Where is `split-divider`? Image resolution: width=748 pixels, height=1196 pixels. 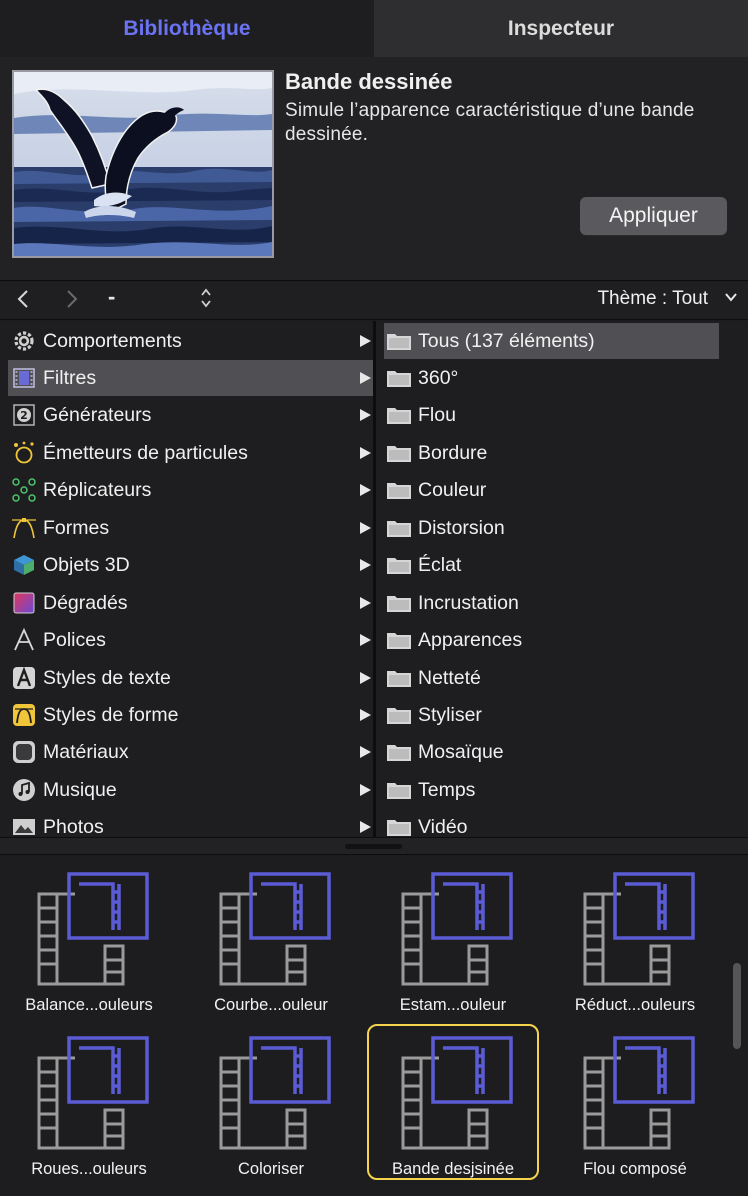
split-divider is located at coordinates (374, 846).